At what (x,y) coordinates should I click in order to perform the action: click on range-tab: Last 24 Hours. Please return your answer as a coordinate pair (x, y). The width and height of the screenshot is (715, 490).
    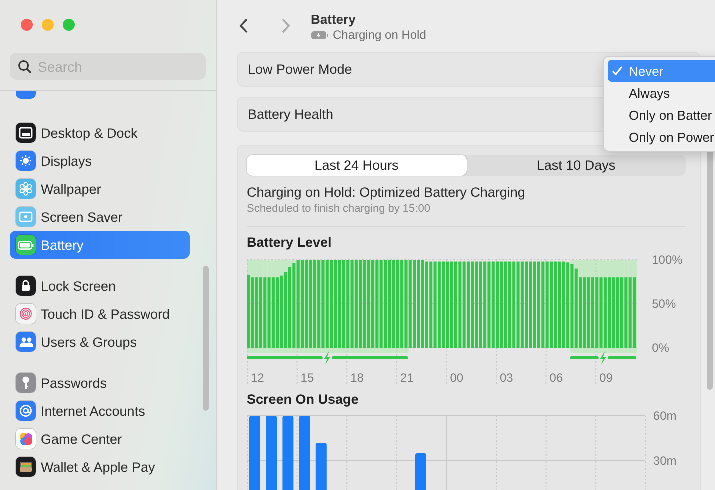
    Looking at the image, I should click on (356, 165).